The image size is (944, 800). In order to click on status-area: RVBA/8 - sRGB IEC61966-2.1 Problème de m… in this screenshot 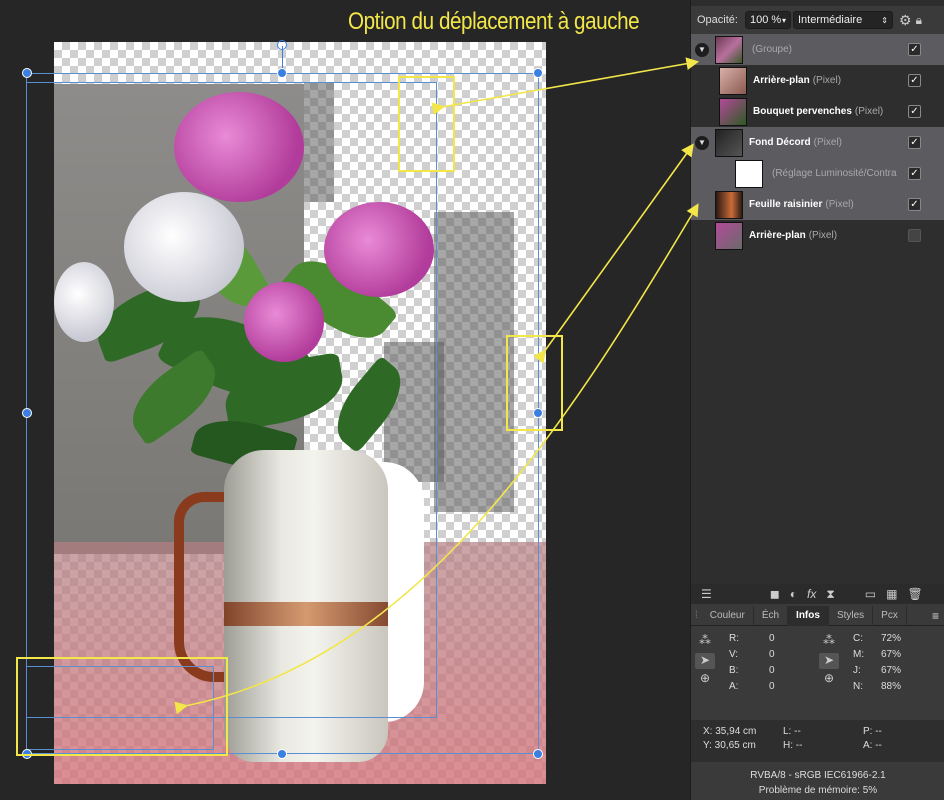, I will do `click(817, 782)`.